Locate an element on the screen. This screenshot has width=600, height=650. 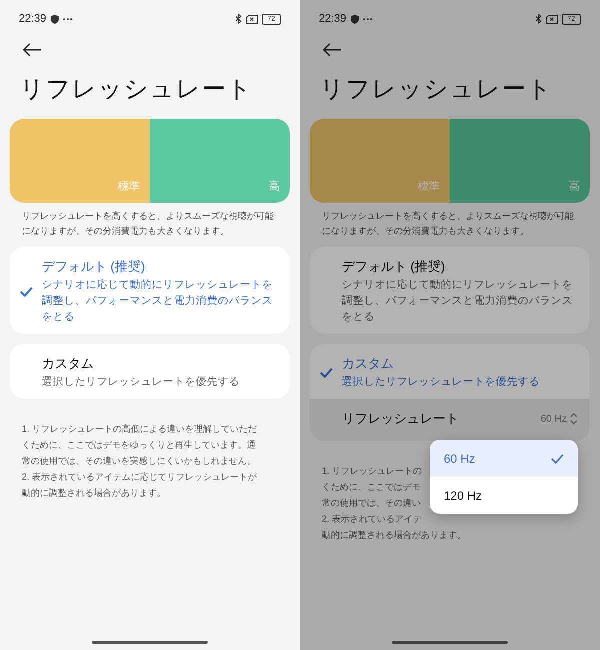
menu-item: 120 Hz is located at coordinates (504, 495).